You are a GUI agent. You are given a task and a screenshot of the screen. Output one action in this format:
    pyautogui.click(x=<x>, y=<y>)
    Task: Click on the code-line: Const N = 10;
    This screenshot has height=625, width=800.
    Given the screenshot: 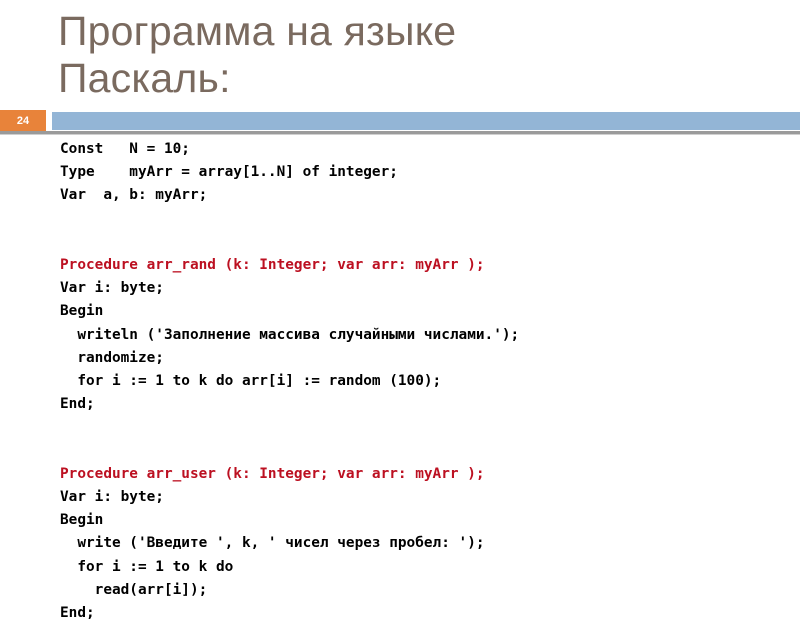 What is the action you would take?
    pyautogui.click(x=125, y=149)
    